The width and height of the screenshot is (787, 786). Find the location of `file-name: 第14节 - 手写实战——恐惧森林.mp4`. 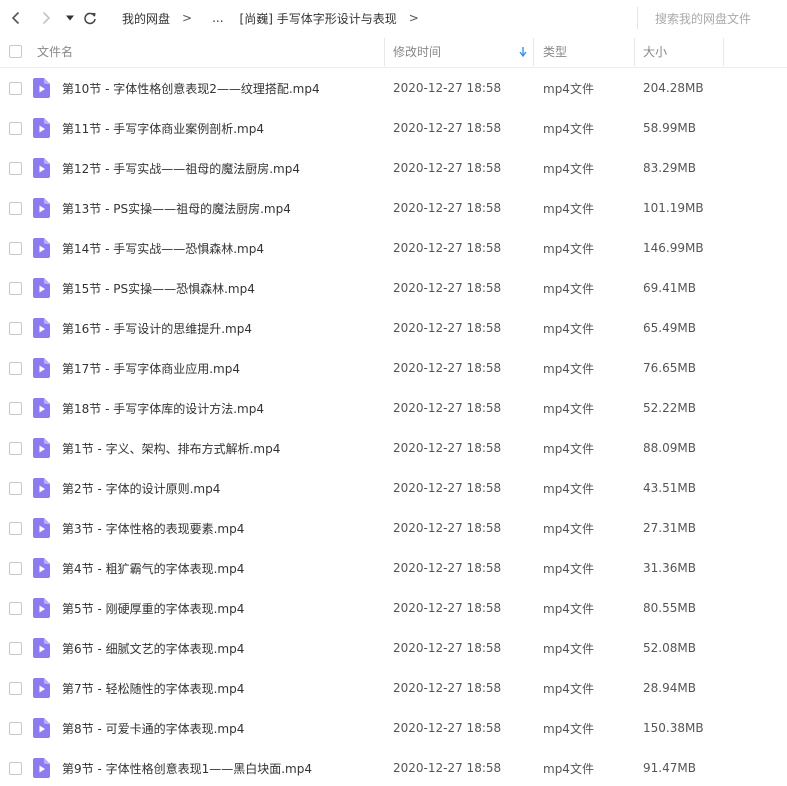

file-name: 第14节 - 手写实战——恐惧森林.mp4 is located at coordinates (163, 248).